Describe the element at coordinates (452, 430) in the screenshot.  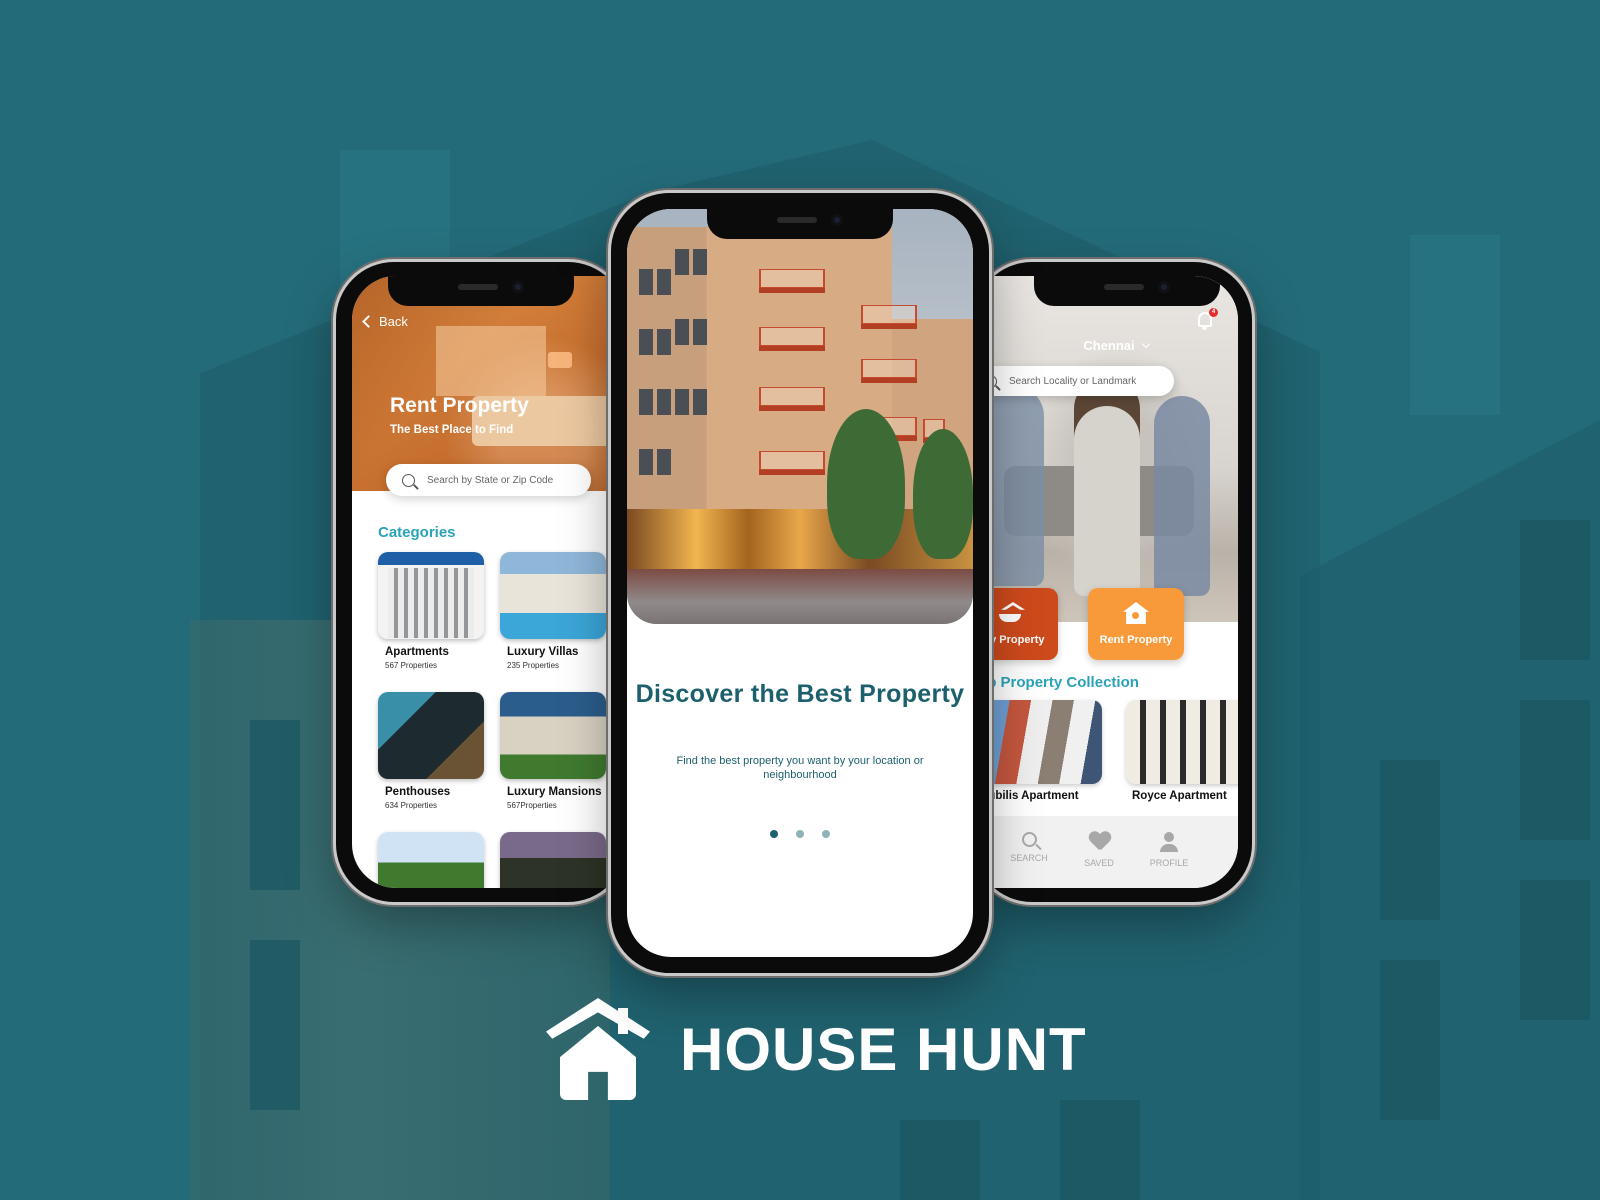
I see `page-subtitle: The Best Place to Find` at that location.